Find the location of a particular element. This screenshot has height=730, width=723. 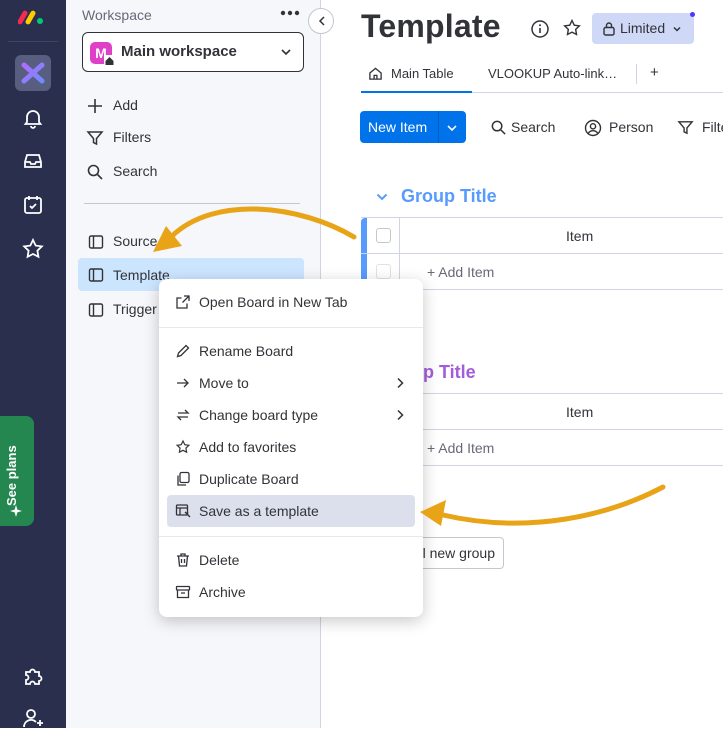

add-view-button: + is located at coordinates (654, 72).